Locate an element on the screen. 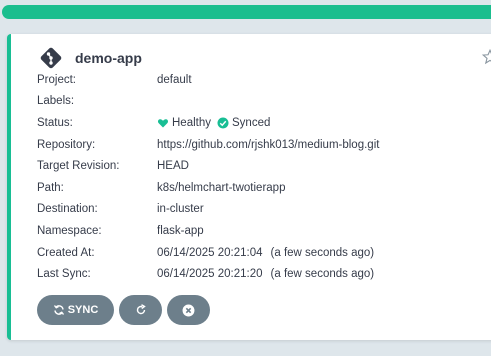  namespace-value: flask-app is located at coordinates (180, 230).